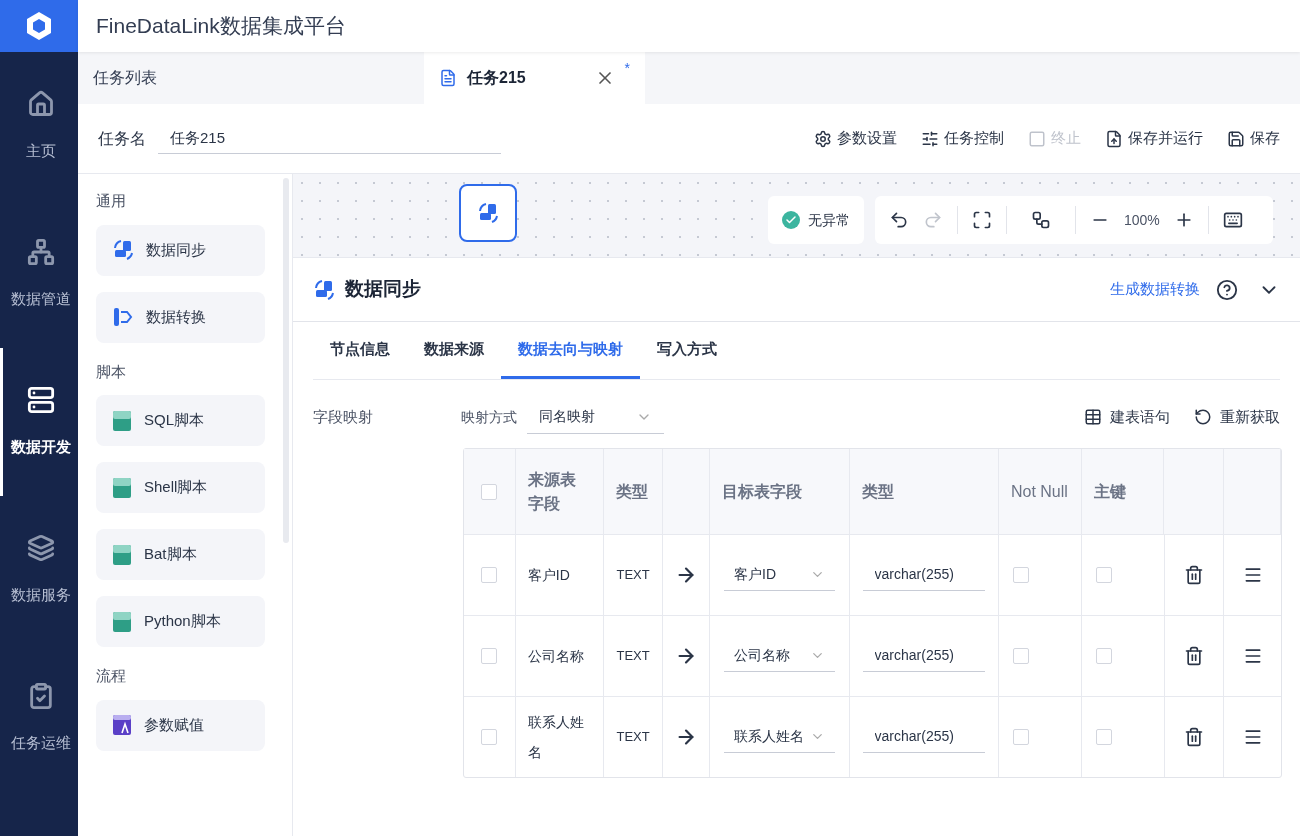 The image size is (1300, 836). Describe the element at coordinates (360, 350) in the screenshot. I see `panel-tab: 节点信息` at that location.